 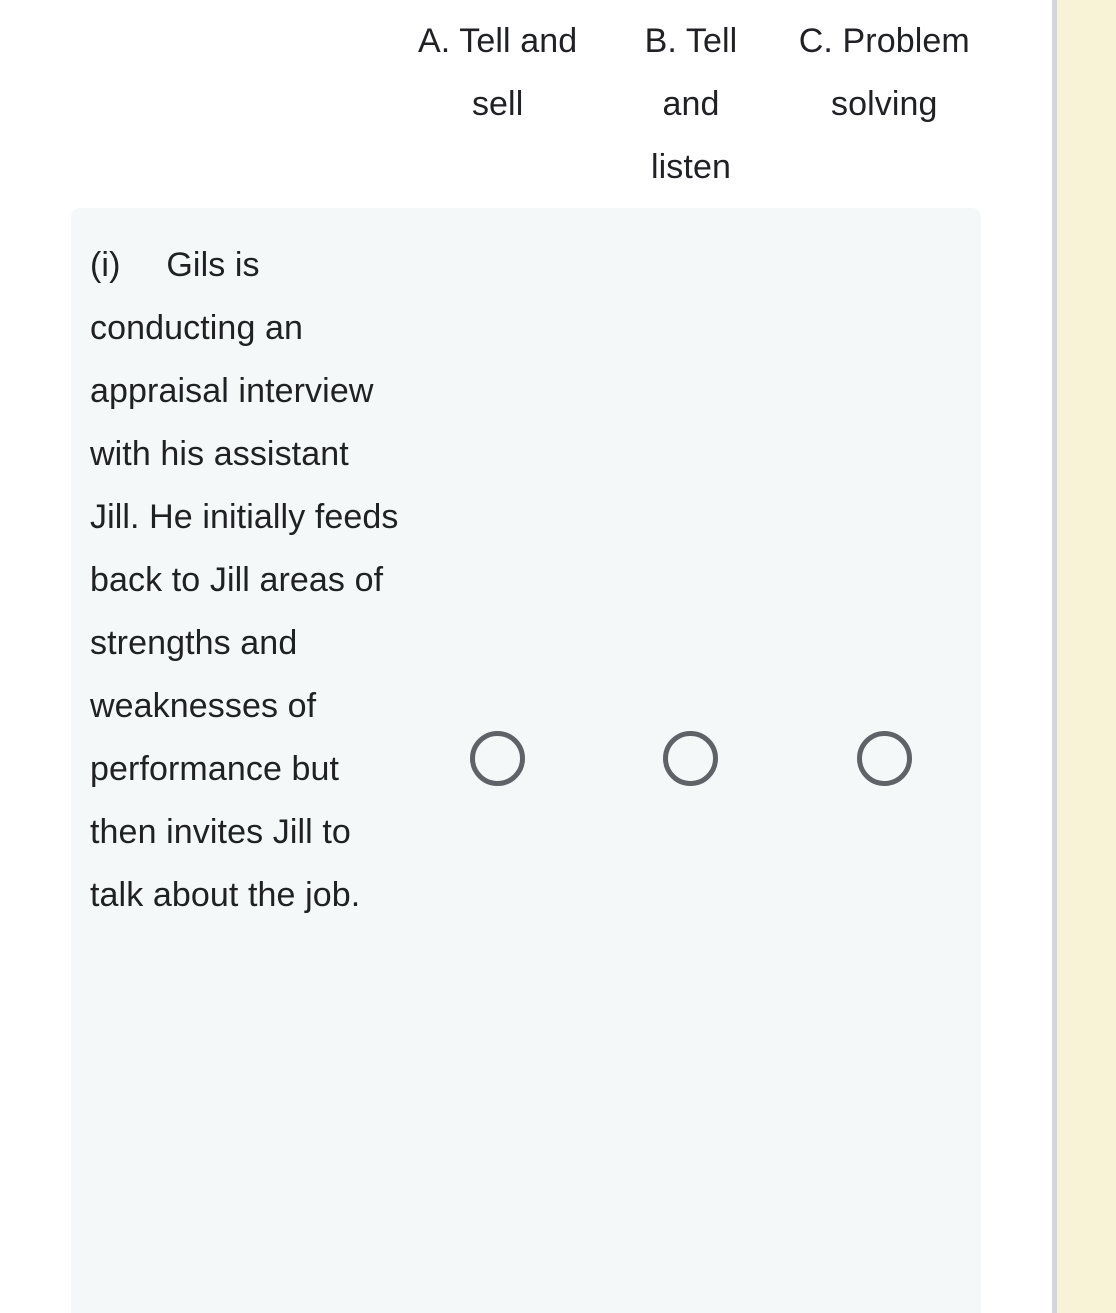 I want to click on grid-option-cell-b, so click(x=690, y=760).